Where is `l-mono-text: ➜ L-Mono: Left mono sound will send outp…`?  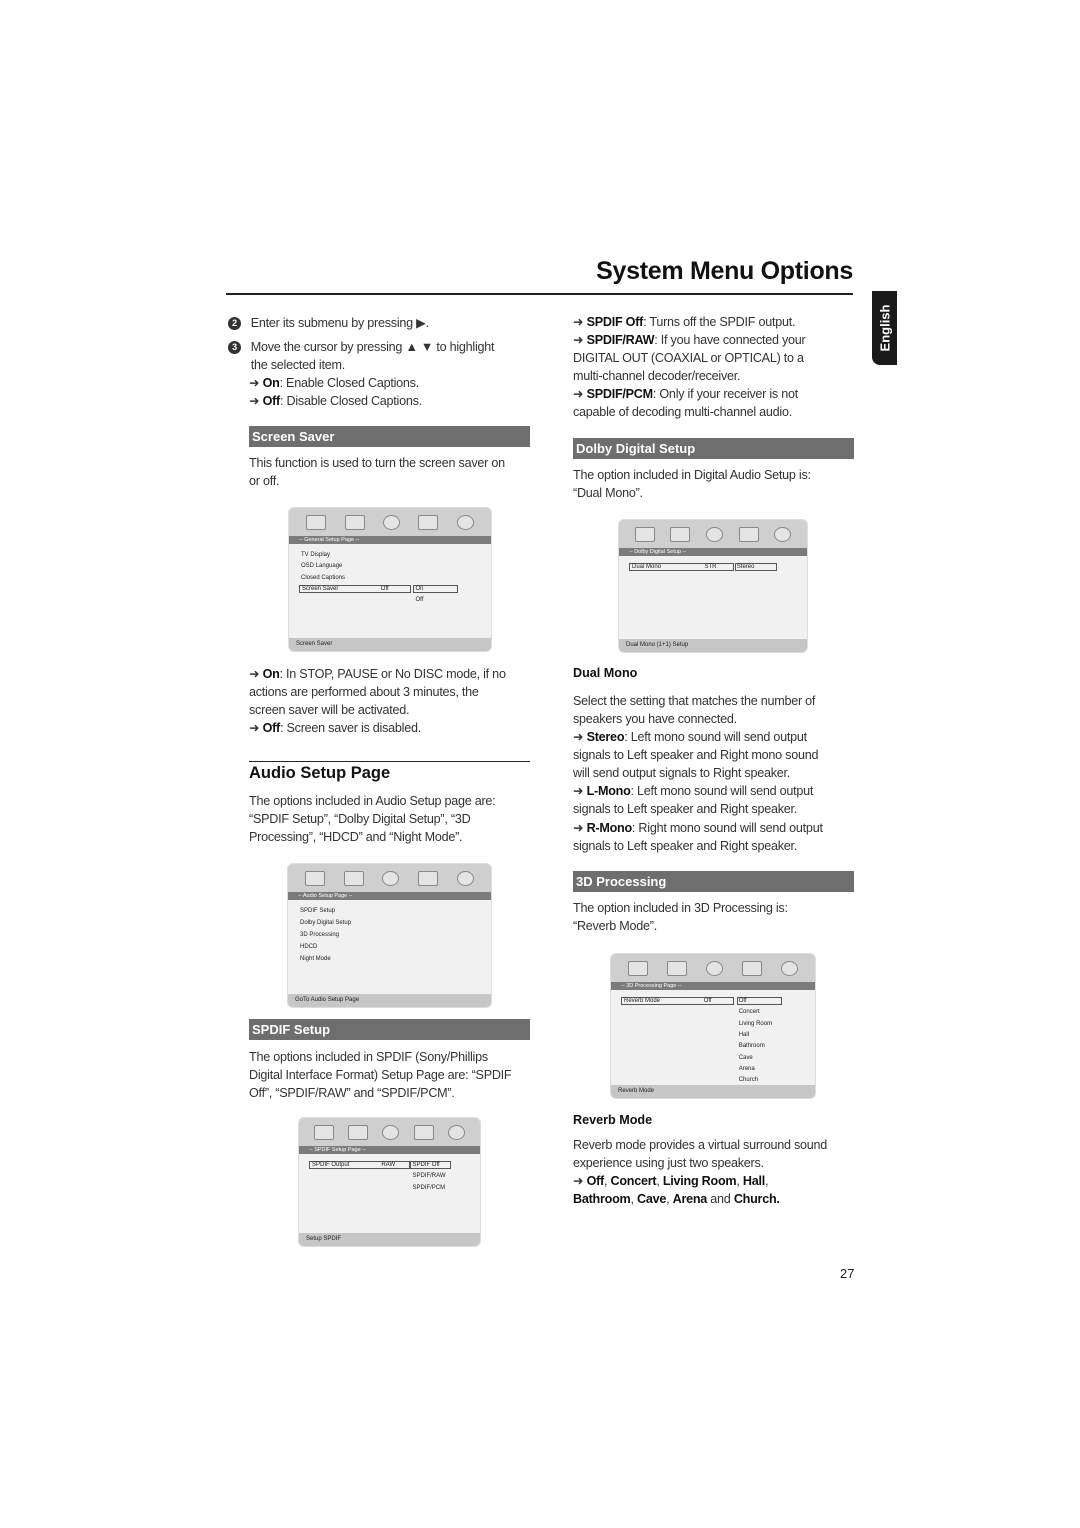 l-mono-text: ➜ L-Mono: Left mono sound will send outp… is located at coordinates (723, 800).